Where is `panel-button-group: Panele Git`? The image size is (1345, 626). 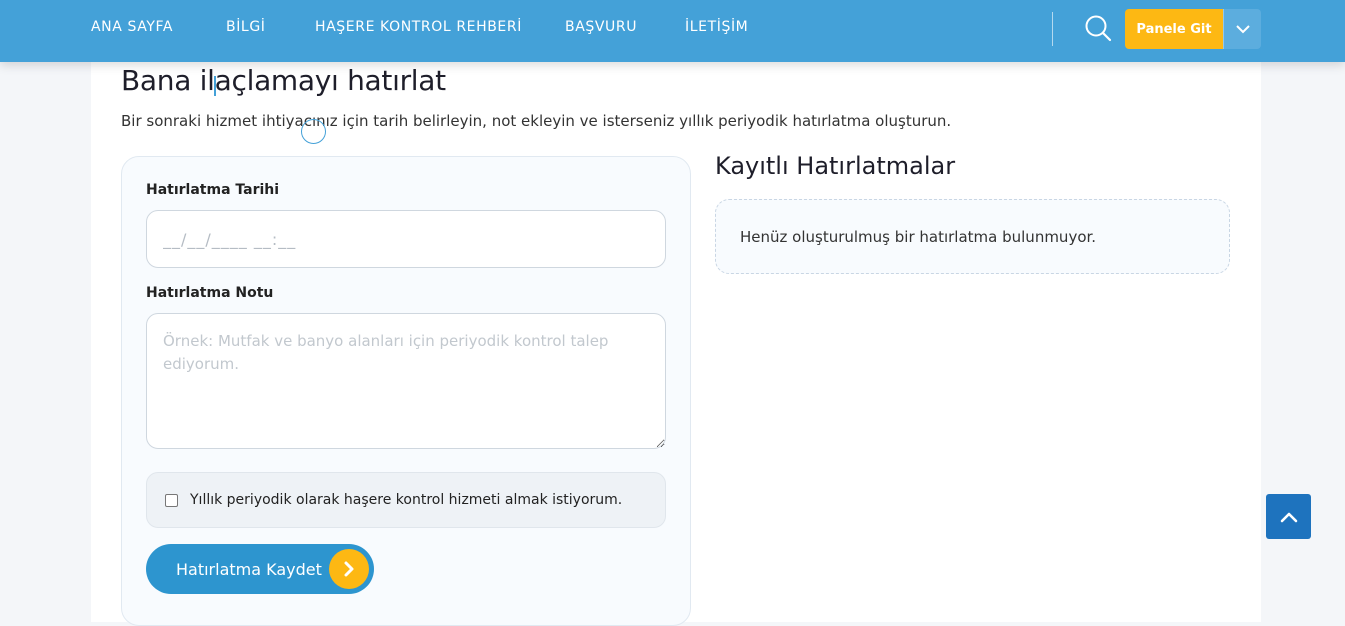 panel-button-group: Panele Git is located at coordinates (1193, 29).